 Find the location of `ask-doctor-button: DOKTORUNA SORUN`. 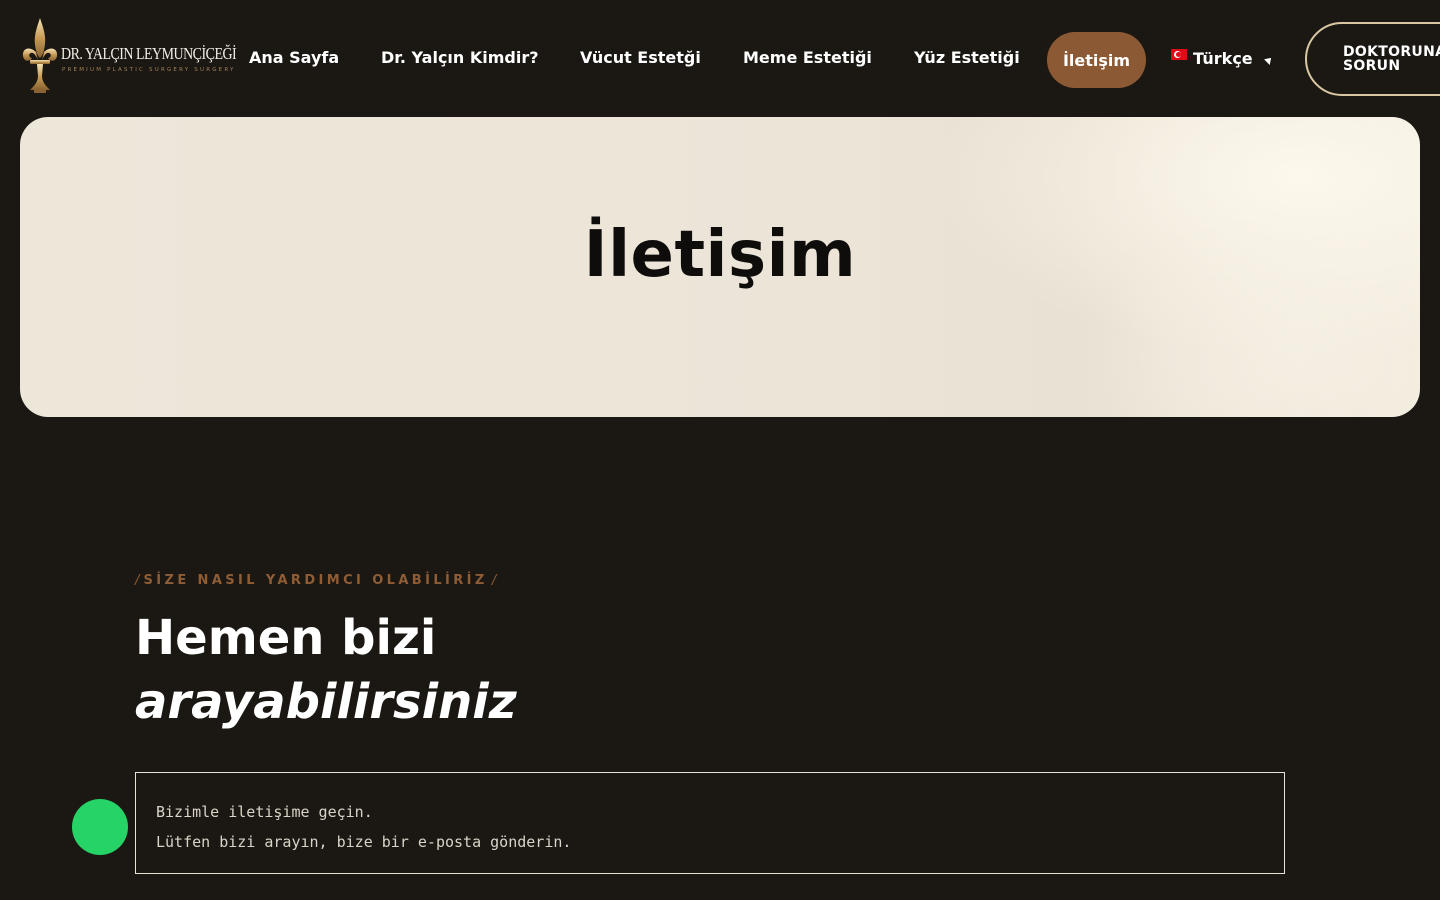

ask-doctor-button: DOKTORUNA SORUN is located at coordinates (1372, 59).